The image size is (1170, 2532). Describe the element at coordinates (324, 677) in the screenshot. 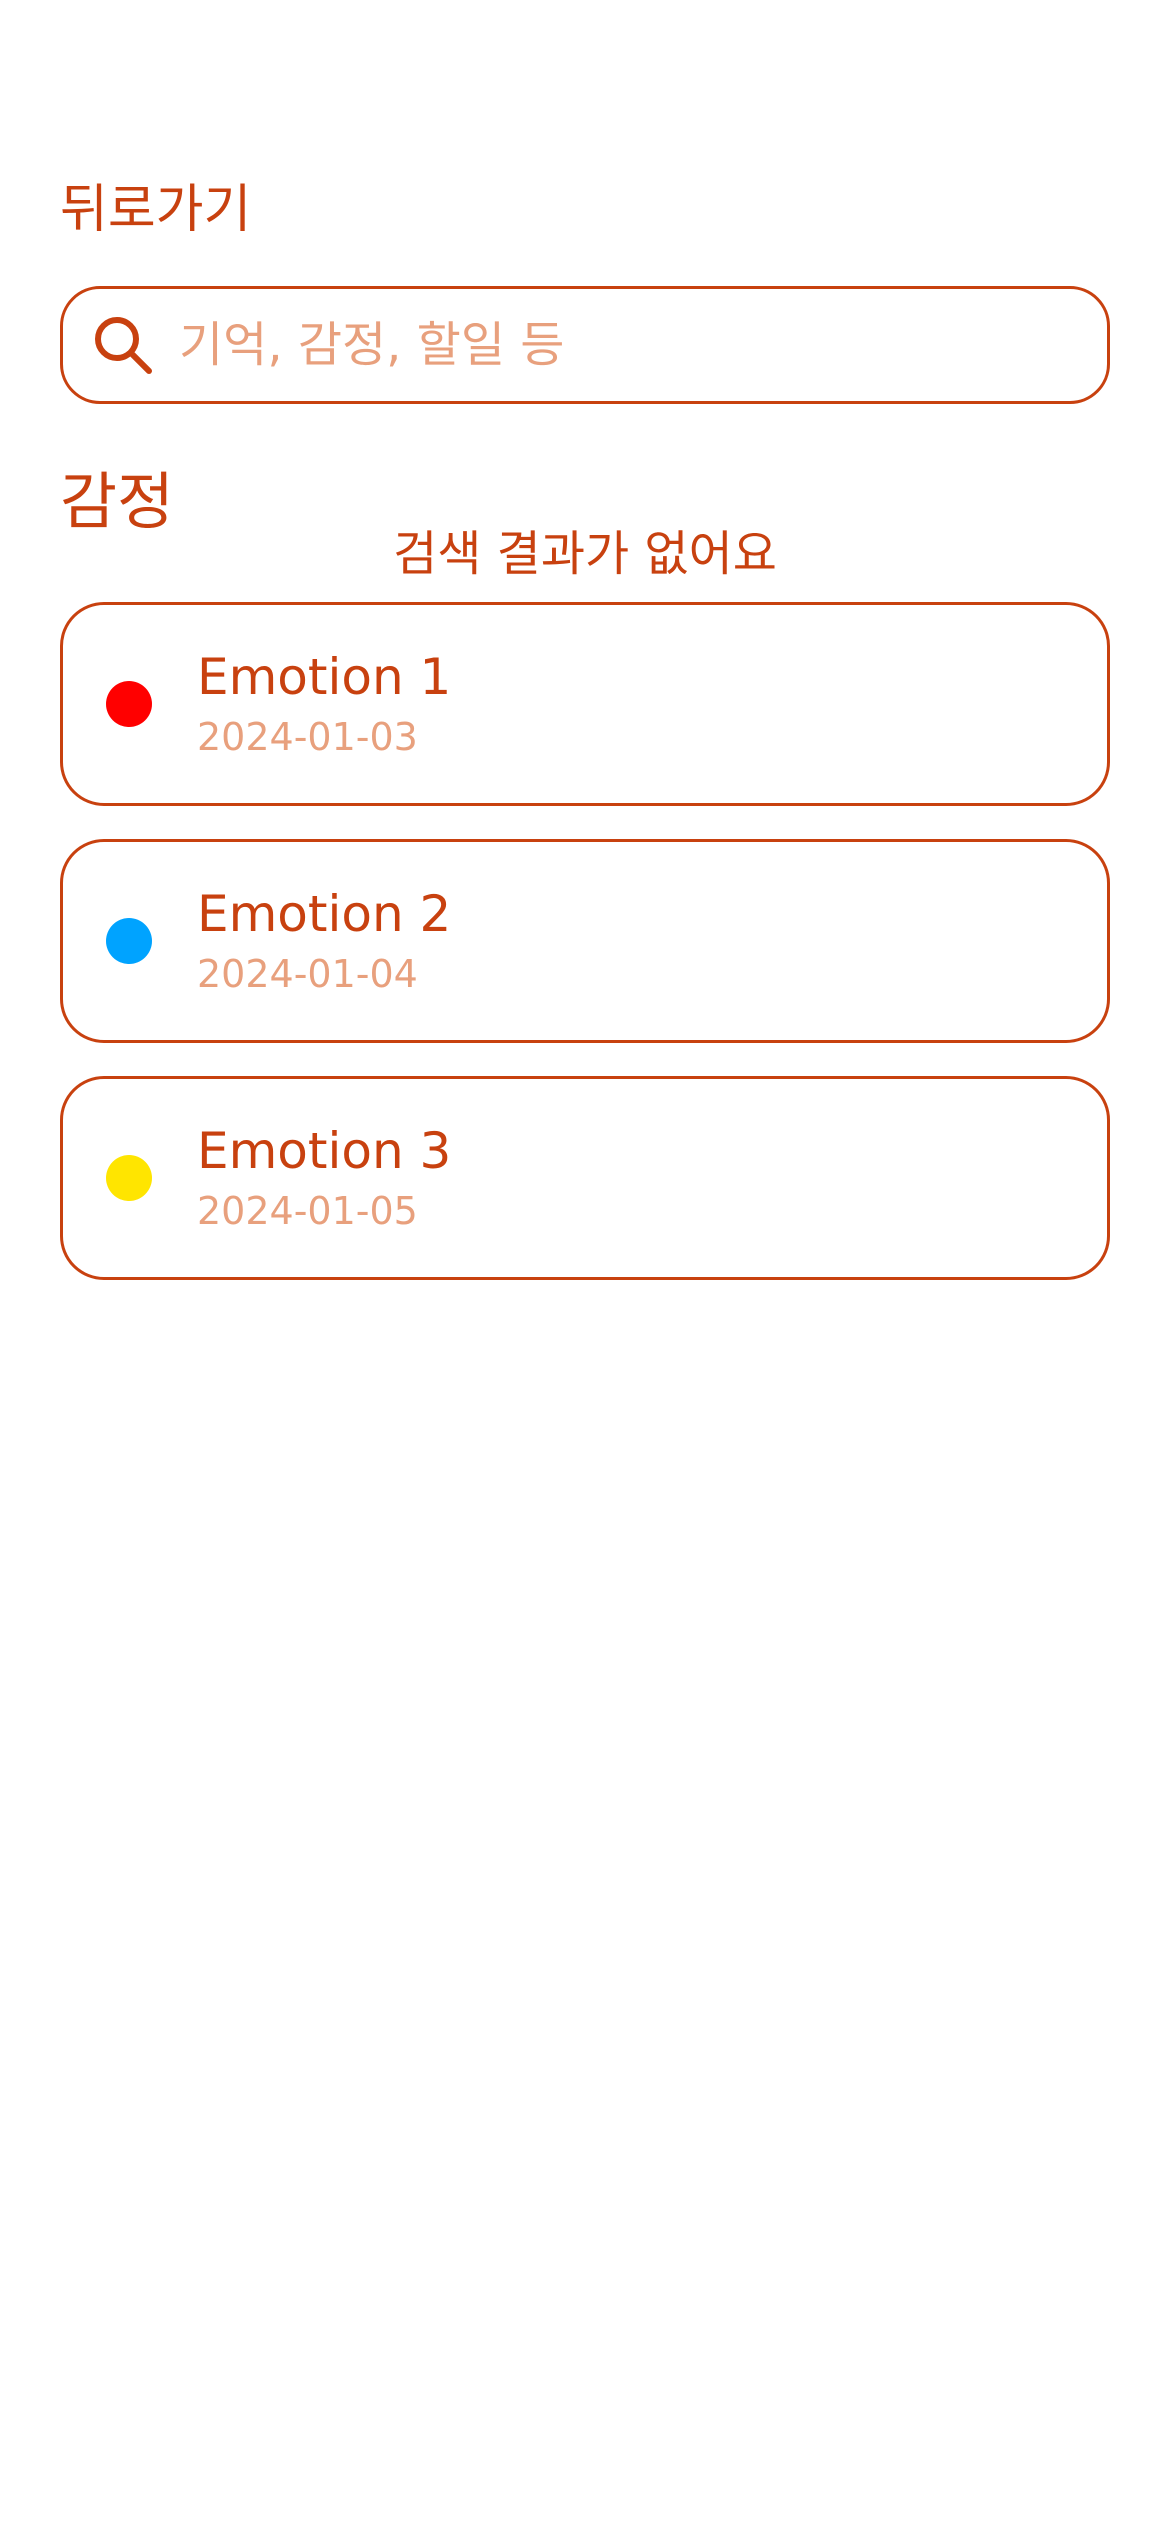

I see `emotion-name: Emotion 1` at that location.